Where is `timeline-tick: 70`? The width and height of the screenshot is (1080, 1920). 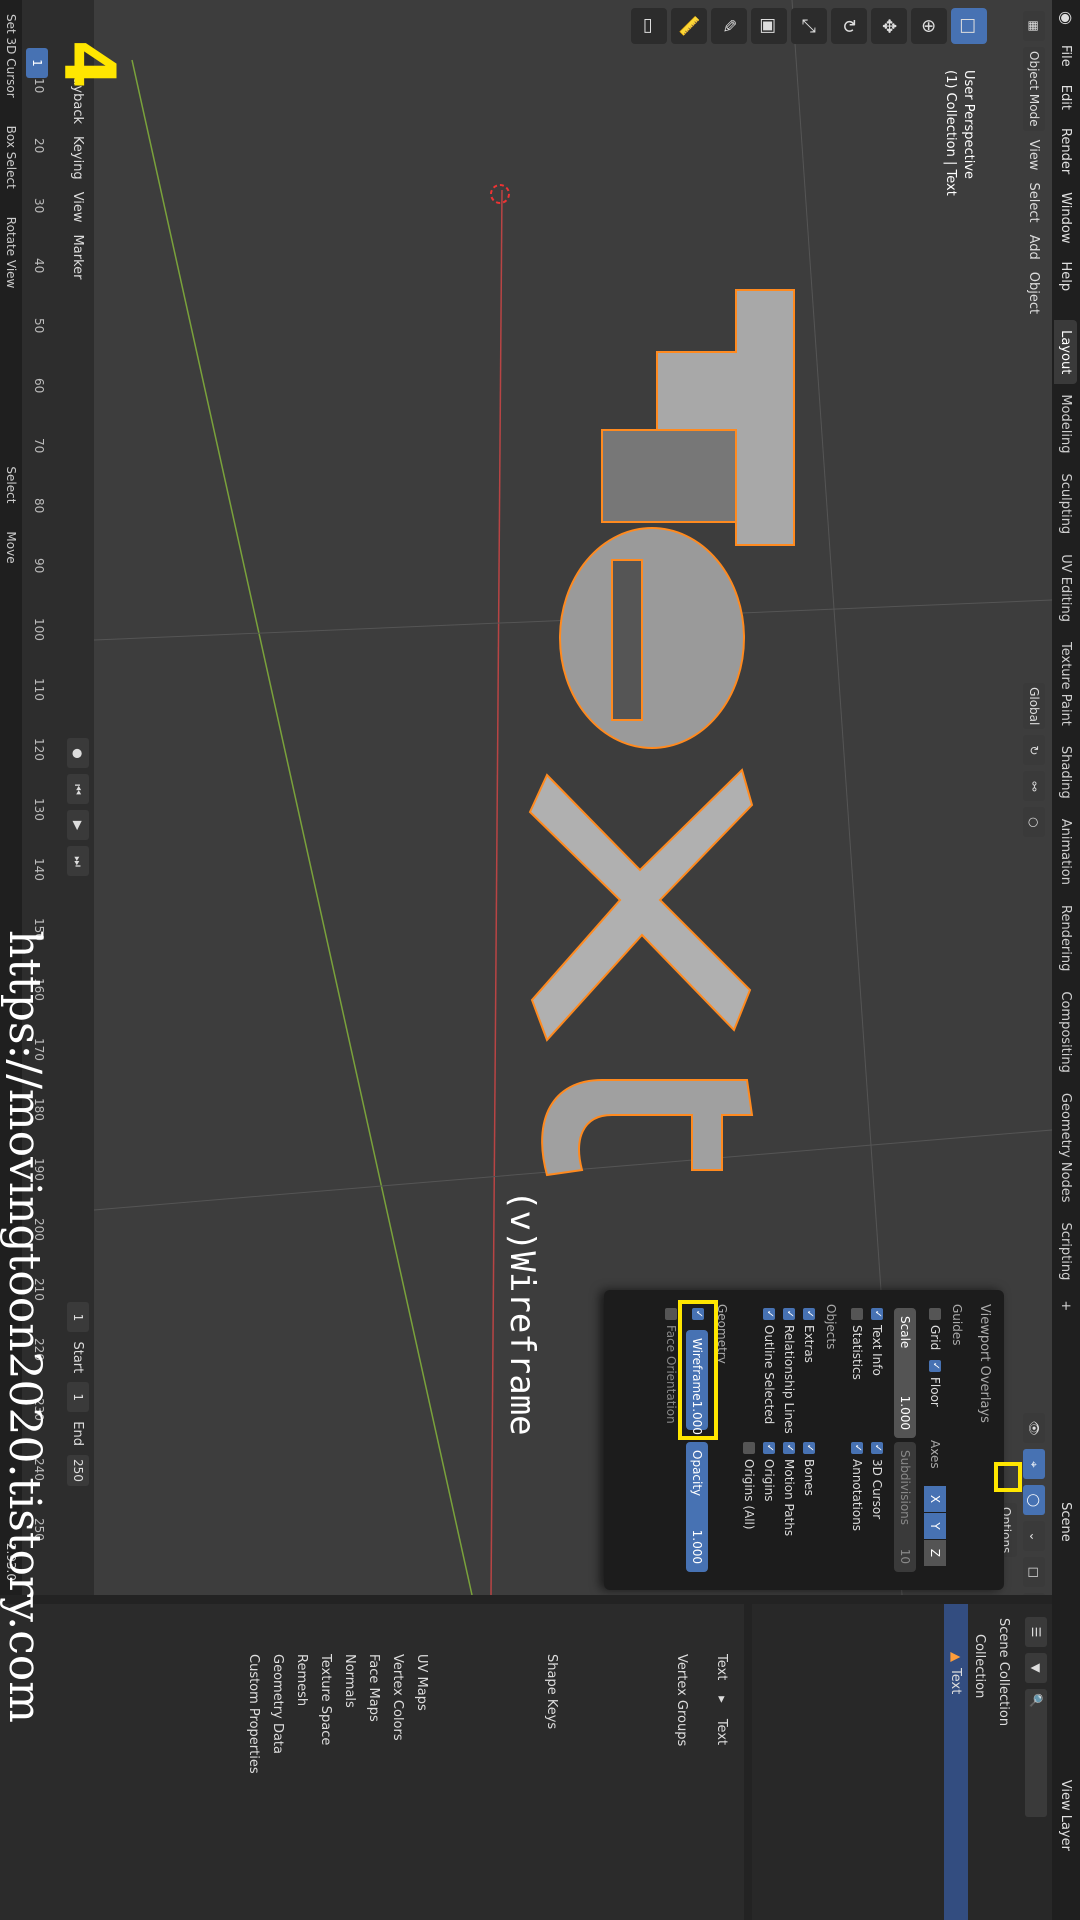 timeline-tick: 70 is located at coordinates (39, 446).